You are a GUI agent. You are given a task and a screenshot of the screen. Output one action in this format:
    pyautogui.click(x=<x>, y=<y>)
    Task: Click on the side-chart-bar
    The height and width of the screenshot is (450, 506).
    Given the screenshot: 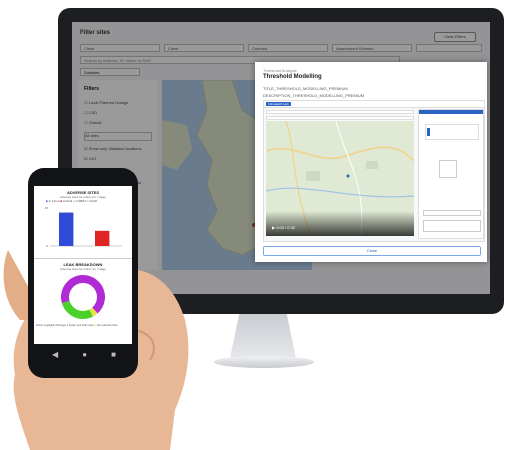 What is the action you would take?
    pyautogui.click(x=428, y=132)
    